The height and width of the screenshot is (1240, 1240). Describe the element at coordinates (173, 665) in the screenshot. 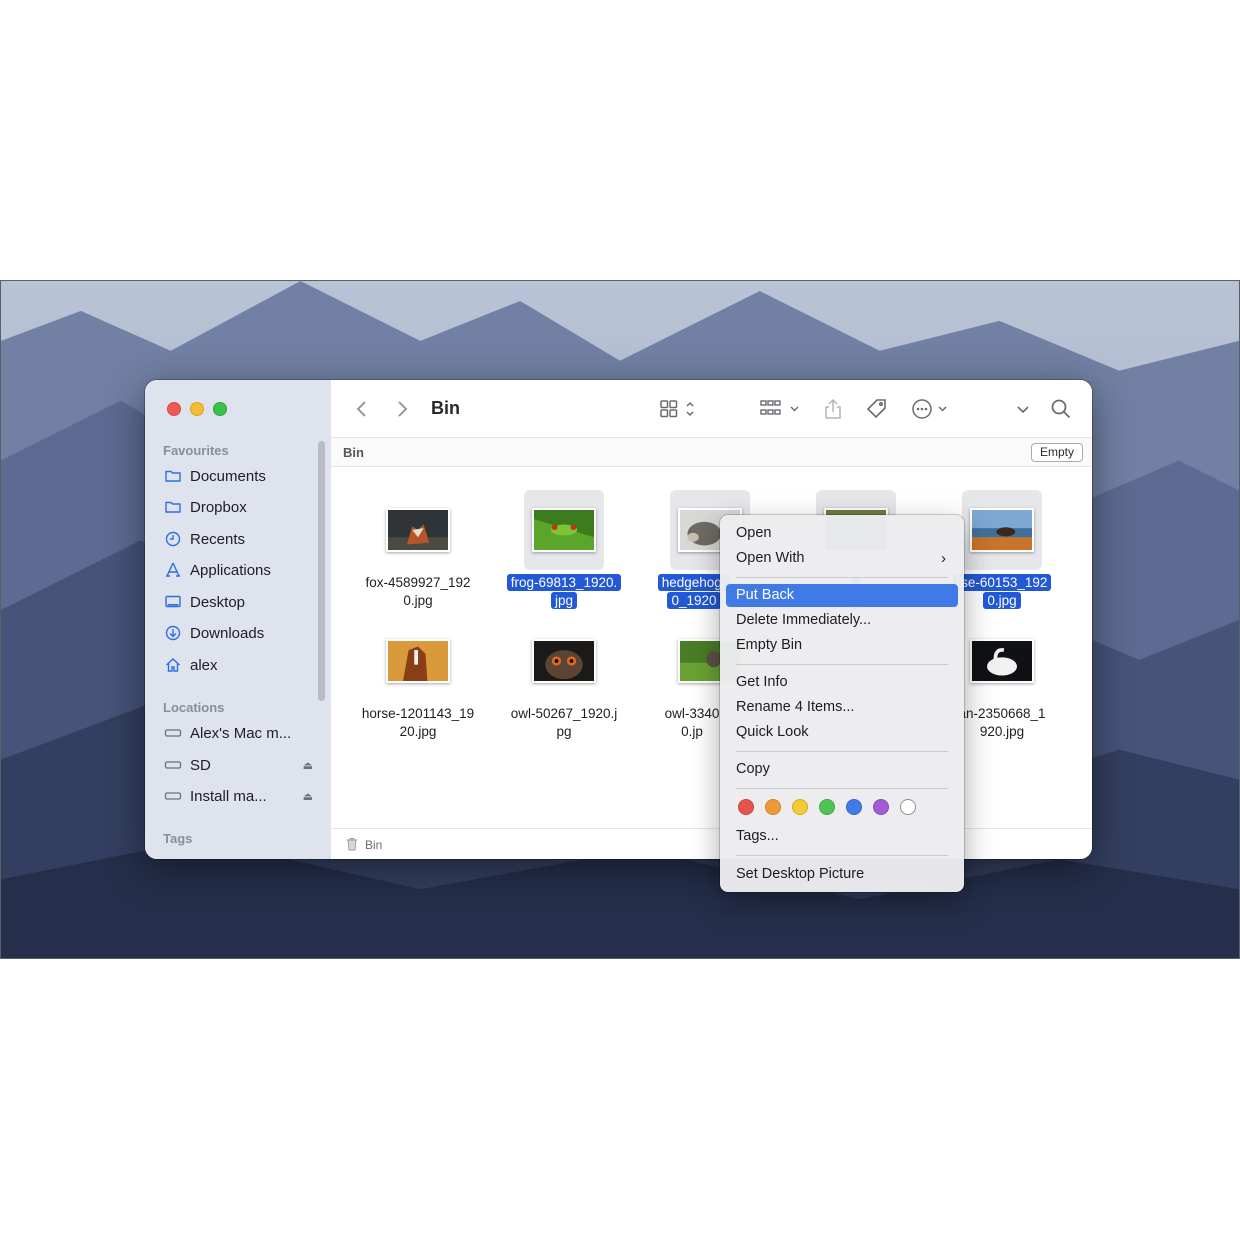

I see `home-icon` at that location.